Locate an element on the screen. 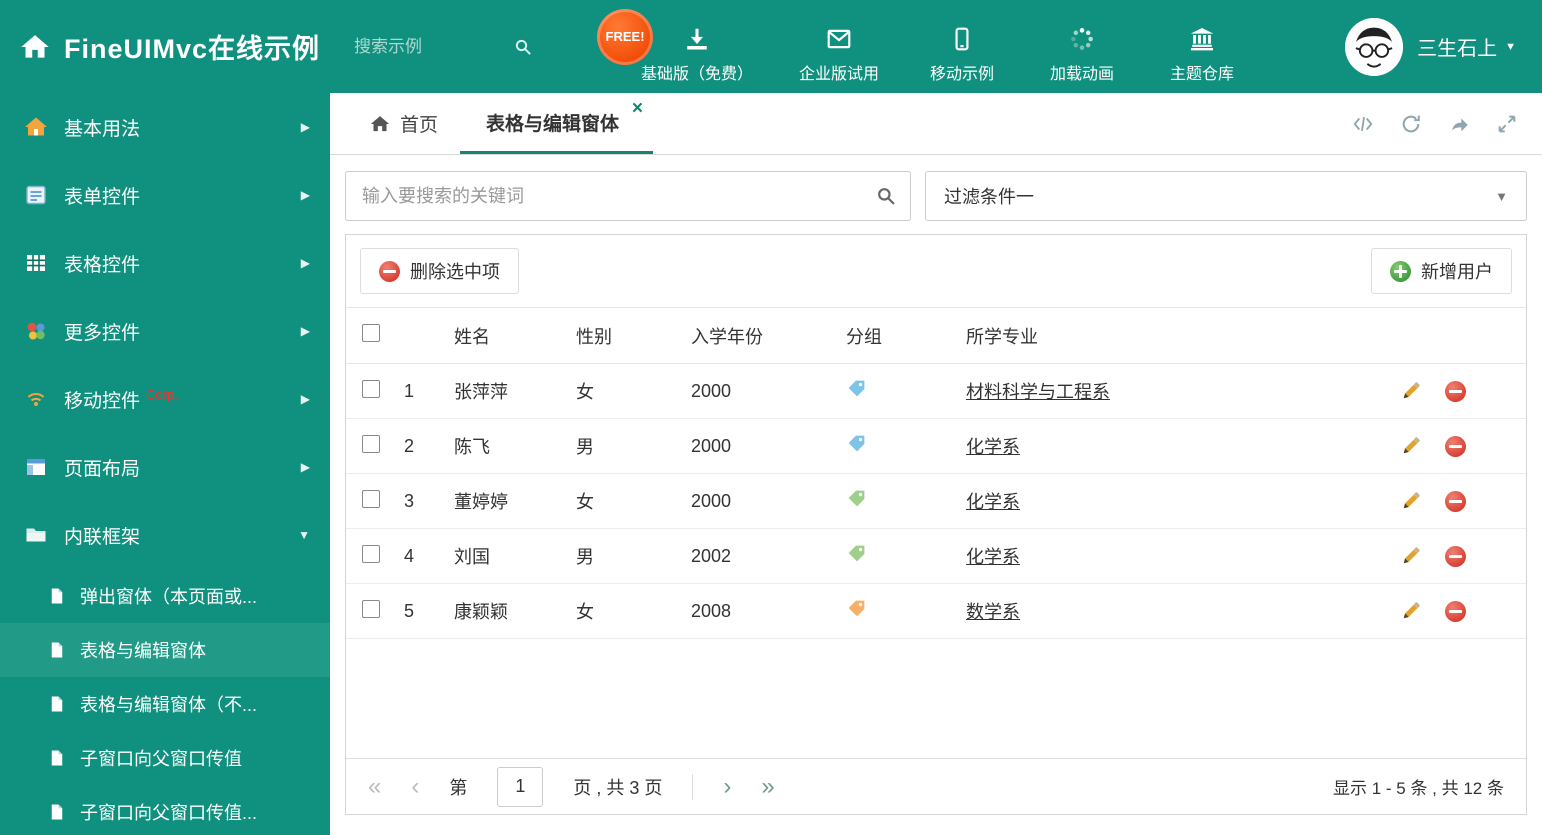 This screenshot has width=1542, height=835. minus-circle-icon is located at coordinates (389, 271).